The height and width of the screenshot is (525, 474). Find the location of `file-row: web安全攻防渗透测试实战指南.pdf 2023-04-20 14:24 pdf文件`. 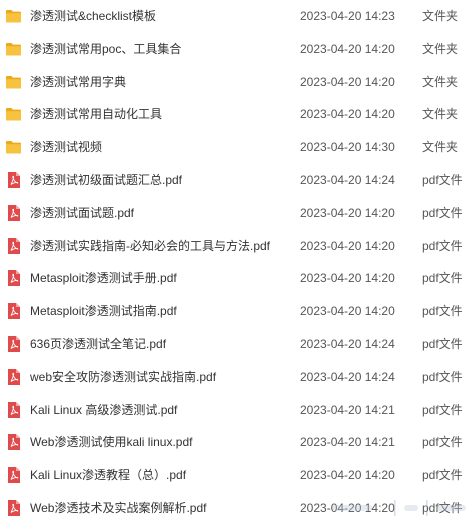

file-row: web安全攻防渗透测试实战指南.pdf 2023-04-20 14:24 pdf文件 is located at coordinates (237, 377).